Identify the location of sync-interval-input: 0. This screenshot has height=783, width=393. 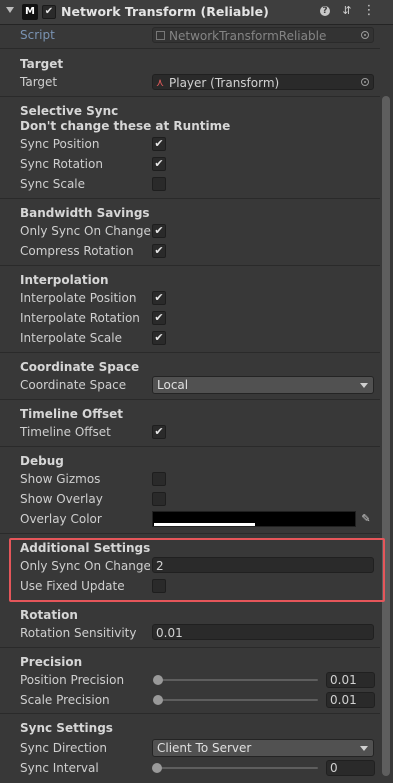
(350, 768).